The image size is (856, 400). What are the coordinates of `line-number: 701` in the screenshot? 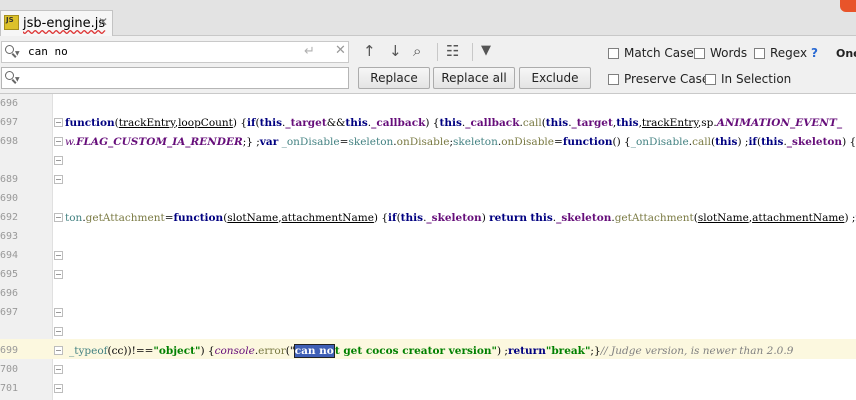 It's located at (9, 388).